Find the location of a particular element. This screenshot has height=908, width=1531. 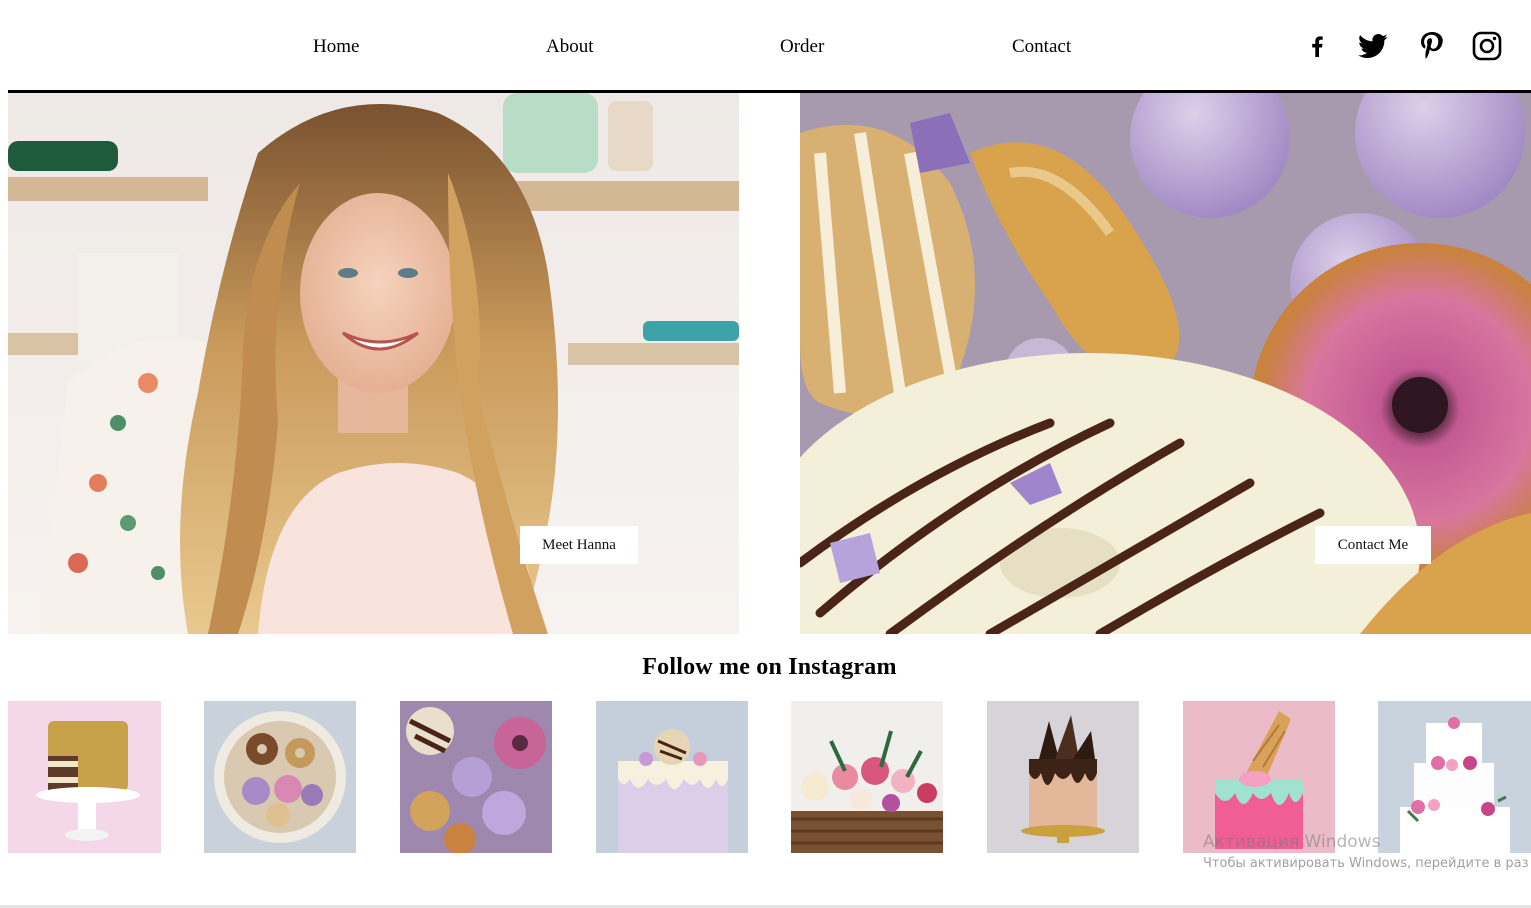

naked-cake-image is located at coordinates (84, 777).